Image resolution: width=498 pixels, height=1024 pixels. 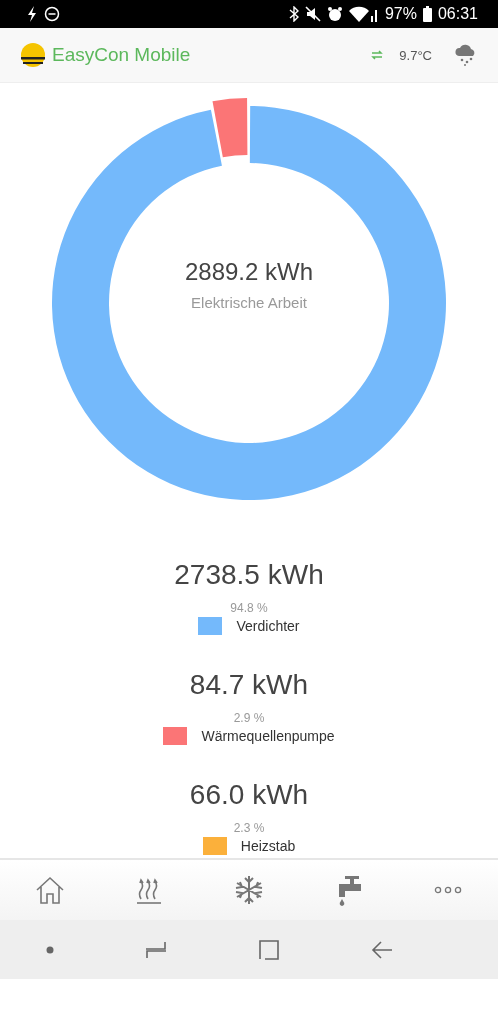 What do you see at coordinates (400, 14) in the screenshot?
I see `battery-percent: 97%` at bounding box center [400, 14].